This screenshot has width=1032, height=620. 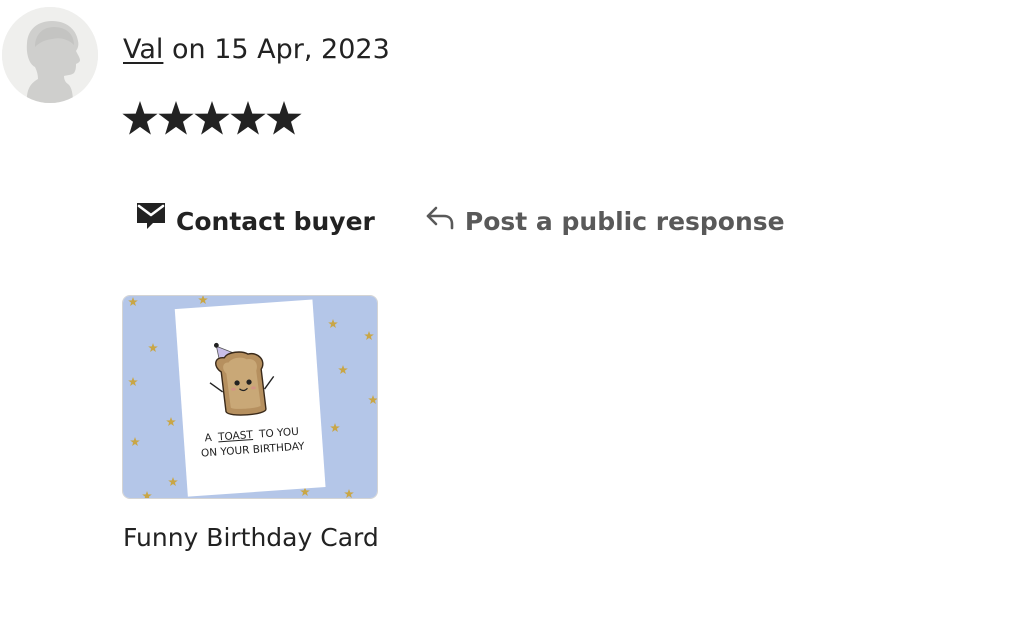 I want to click on post-public-response-button: Post a public response, so click(x=605, y=222).